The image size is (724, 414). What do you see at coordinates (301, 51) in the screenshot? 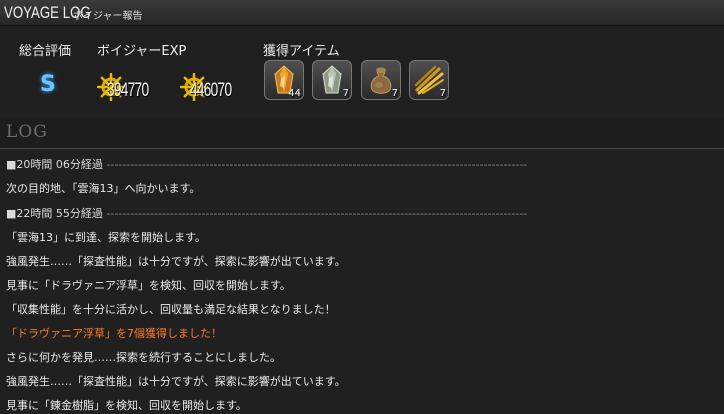
I see `items-label: 獲得アイテム` at bounding box center [301, 51].